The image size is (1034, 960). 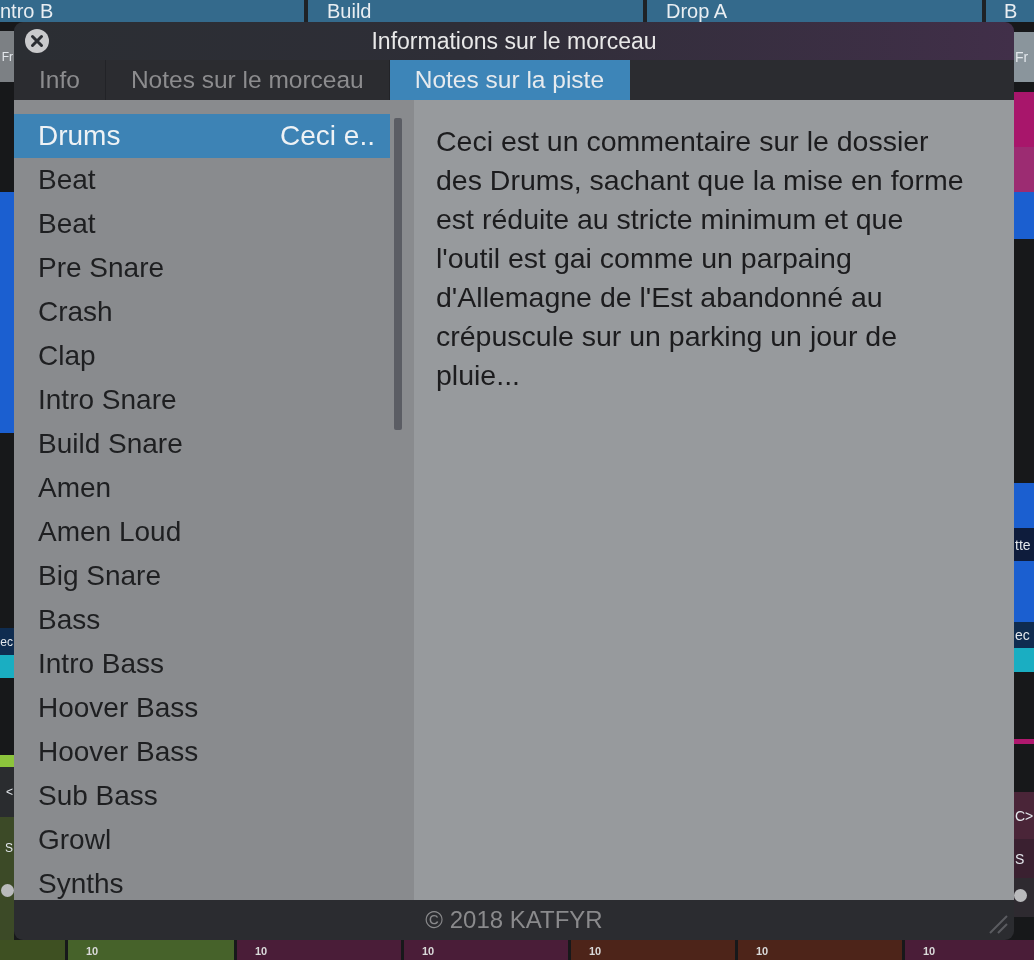 What do you see at coordinates (79, 136) in the screenshot?
I see `track-name: Drums` at bounding box center [79, 136].